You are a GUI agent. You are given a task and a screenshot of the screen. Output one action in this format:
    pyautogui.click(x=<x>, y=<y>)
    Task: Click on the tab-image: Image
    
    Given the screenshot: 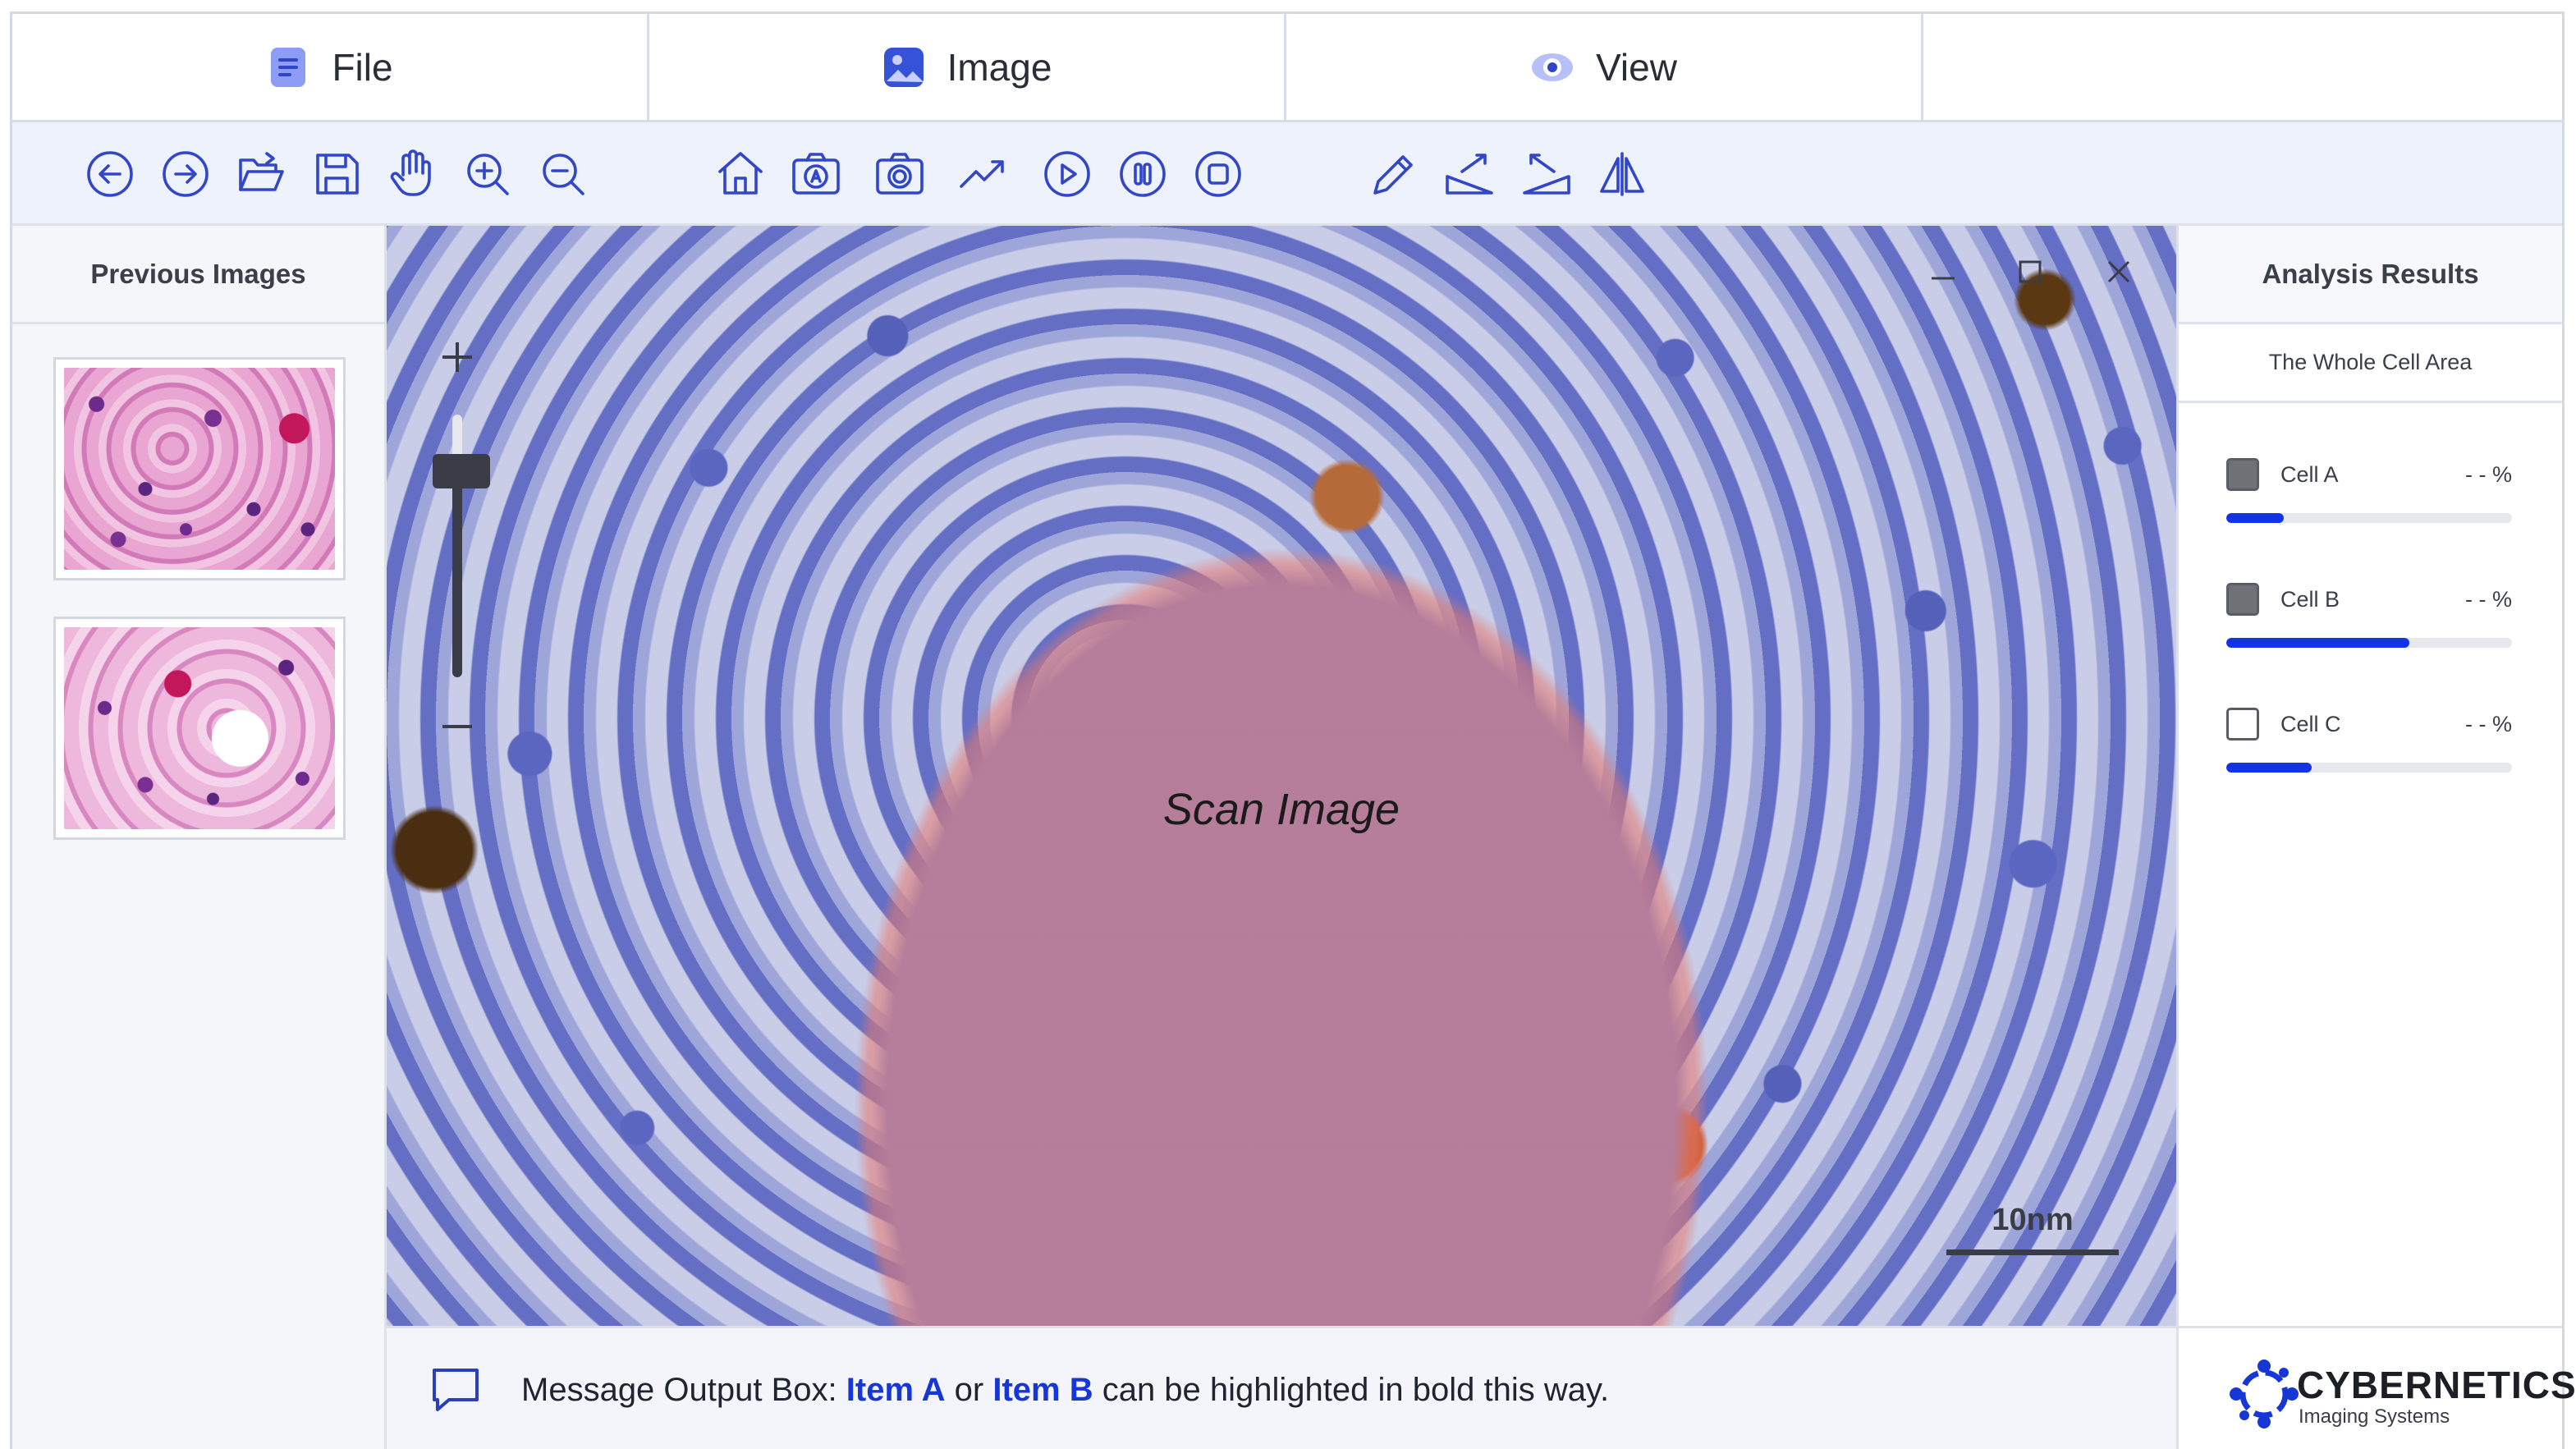 What is the action you would take?
    pyautogui.click(x=968, y=67)
    